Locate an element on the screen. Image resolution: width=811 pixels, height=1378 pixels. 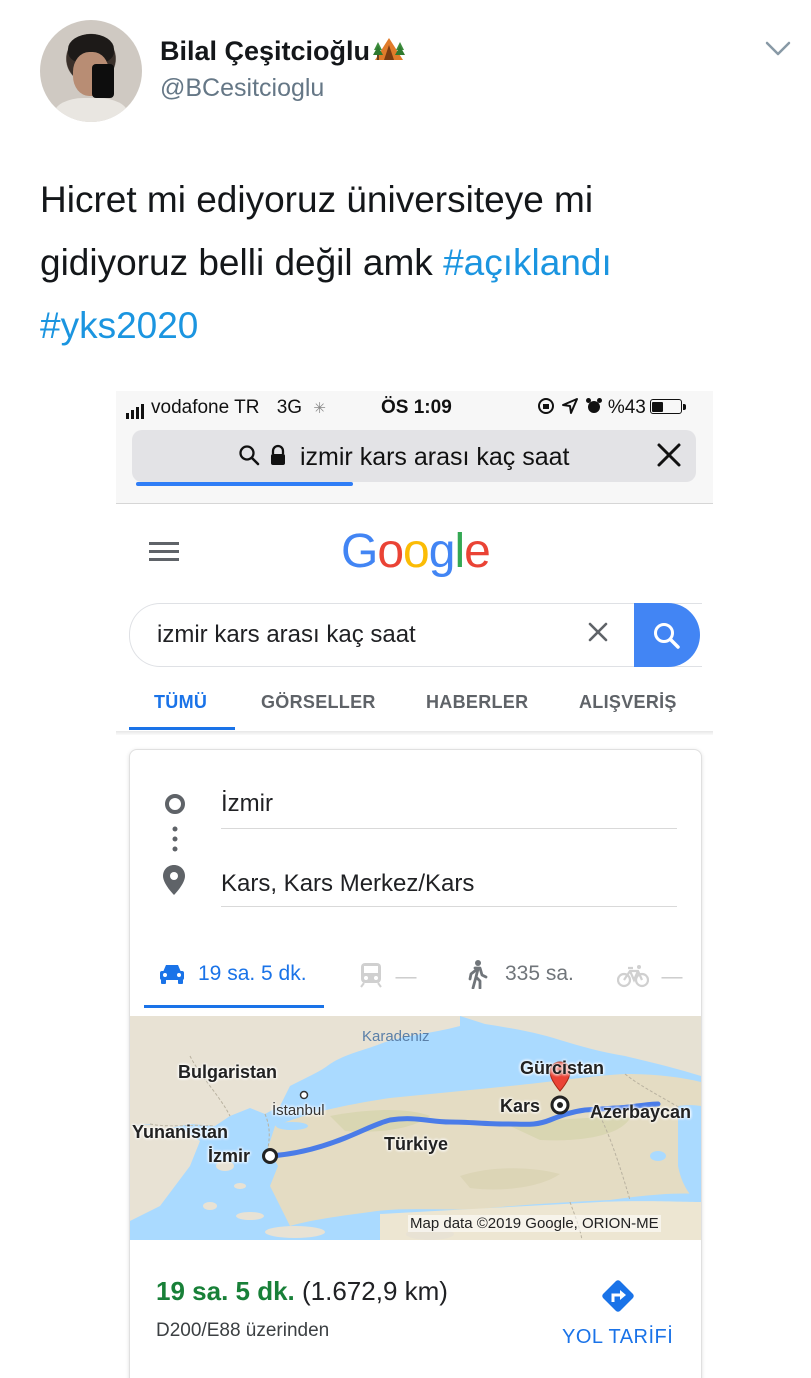
car-duration: 19 sa. 5 dk. is located at coordinates (252, 974).